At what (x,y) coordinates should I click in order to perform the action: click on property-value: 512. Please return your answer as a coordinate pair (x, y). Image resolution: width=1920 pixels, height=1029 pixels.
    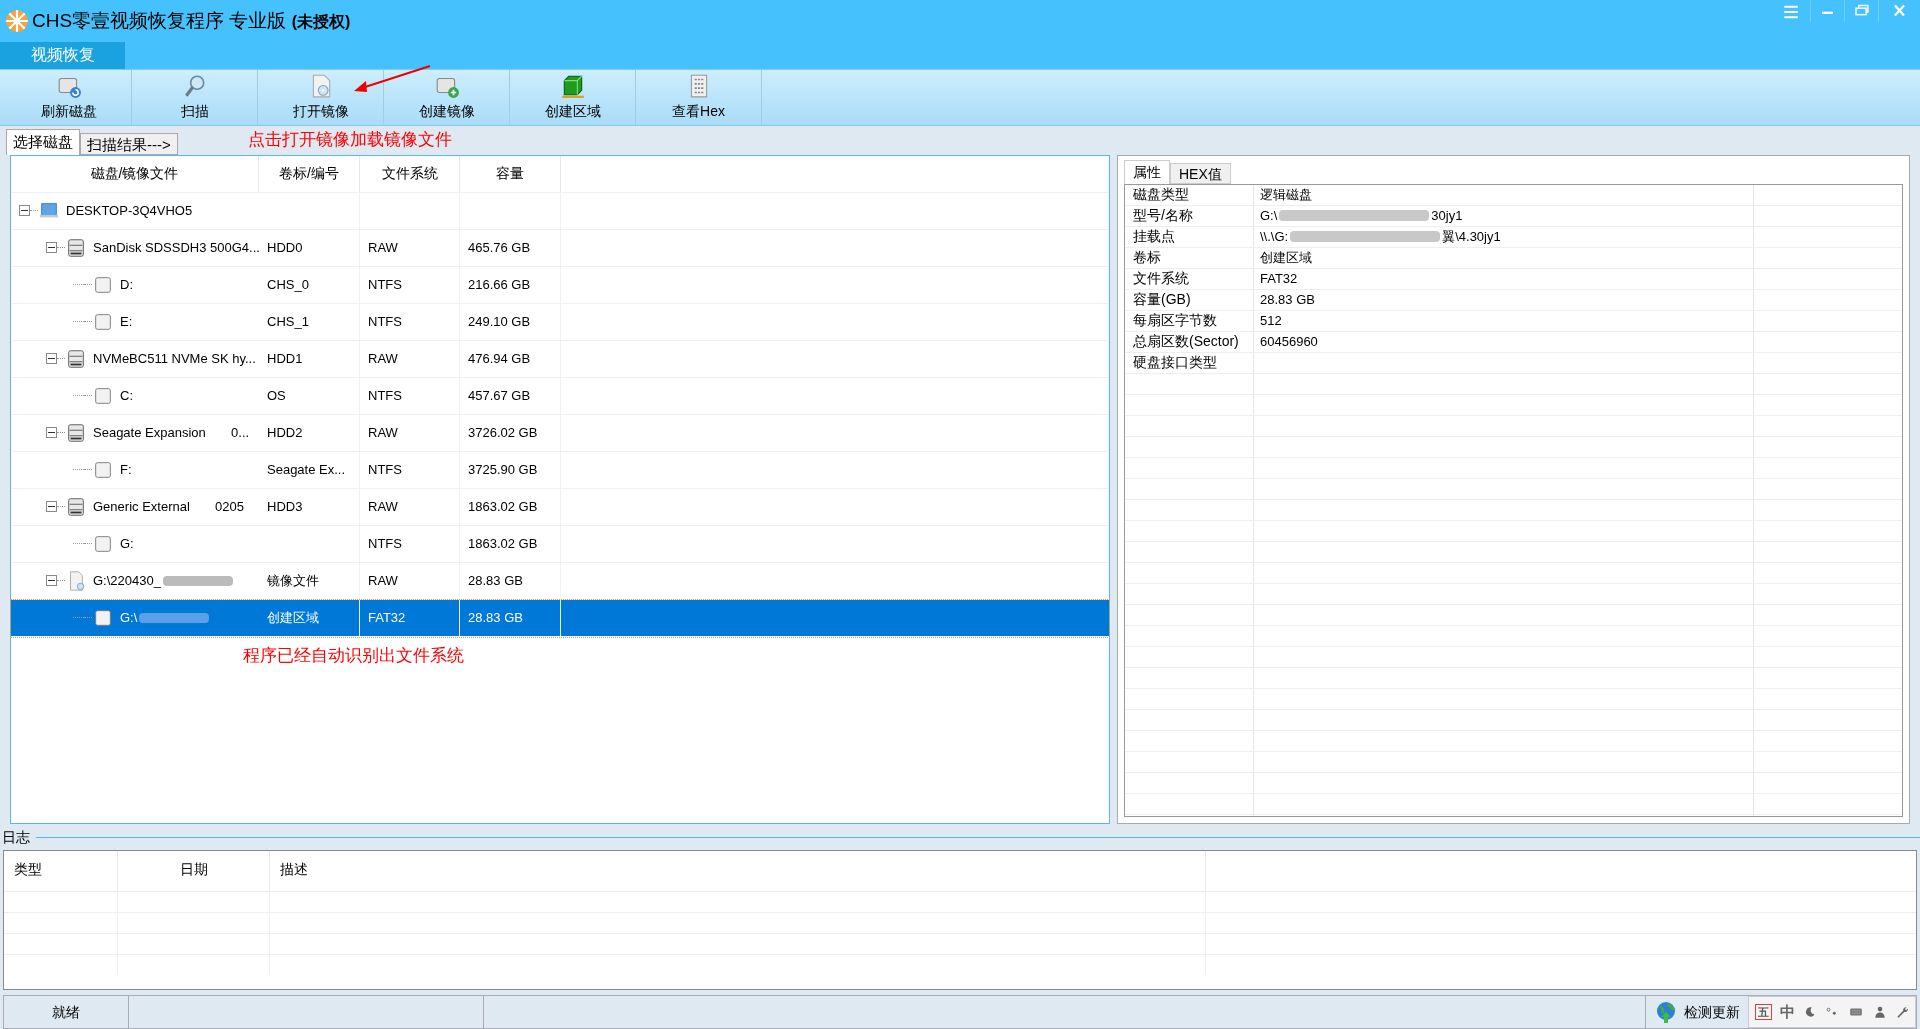
    Looking at the image, I should click on (1271, 320).